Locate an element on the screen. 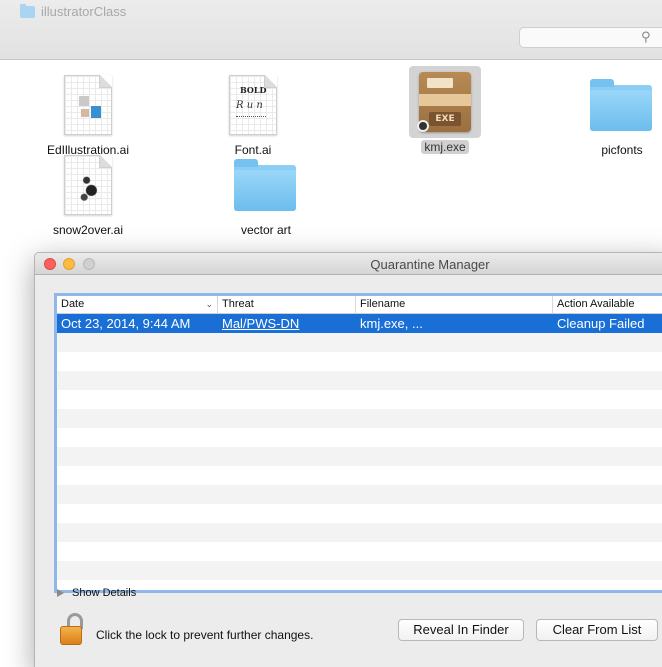 The image size is (662, 667). column-header-date: Date ⌄ is located at coordinates (137, 305).